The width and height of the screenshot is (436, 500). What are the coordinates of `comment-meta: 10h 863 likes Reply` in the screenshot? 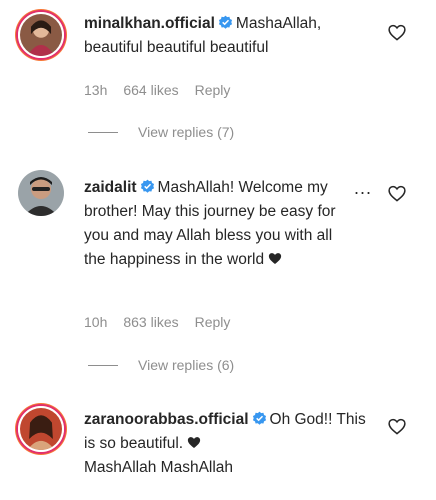 It's located at (165, 322).